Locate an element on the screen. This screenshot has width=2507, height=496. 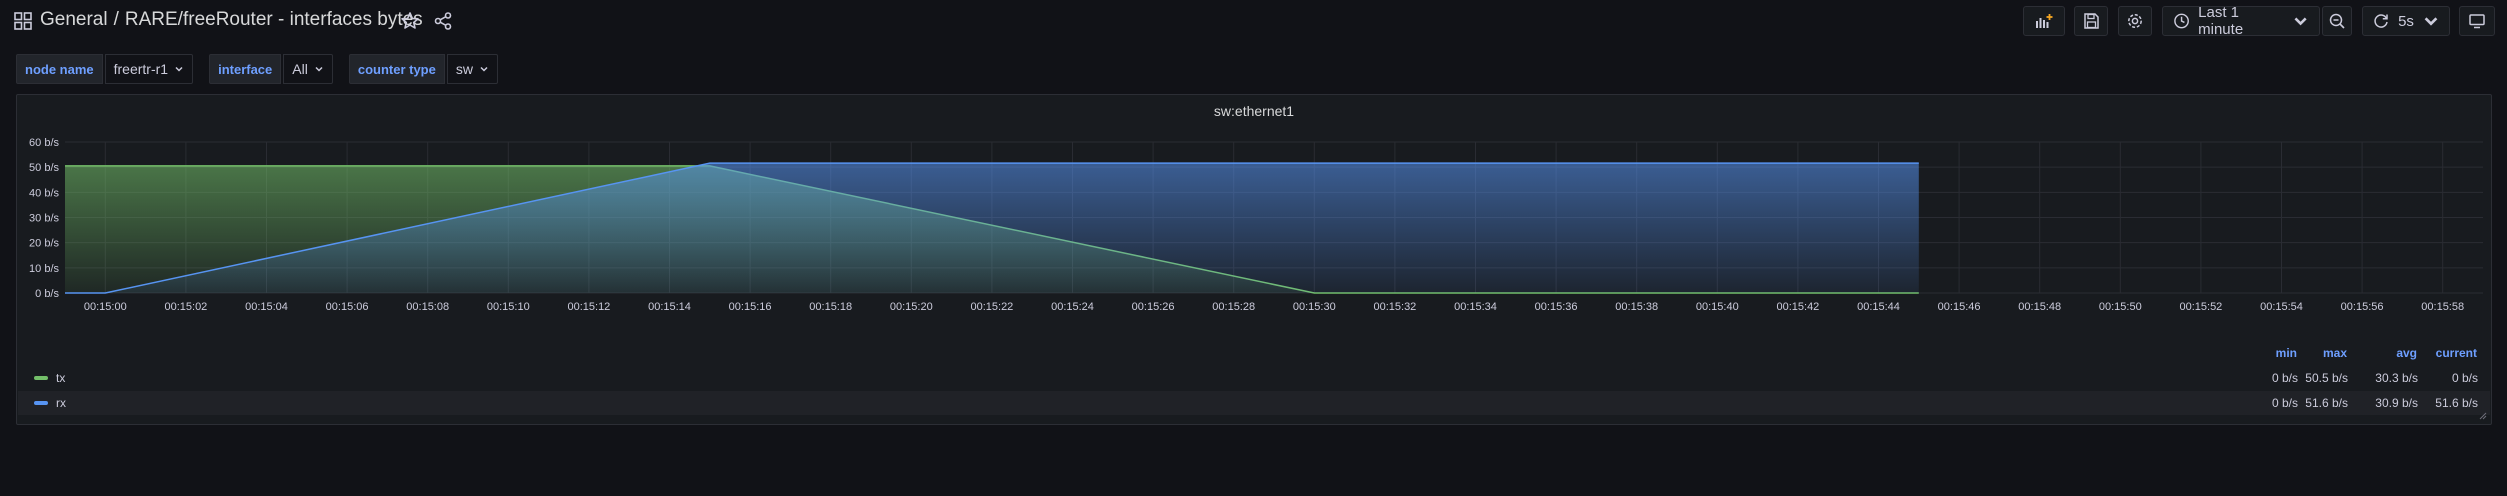
save-icon is located at coordinates (2091, 21).